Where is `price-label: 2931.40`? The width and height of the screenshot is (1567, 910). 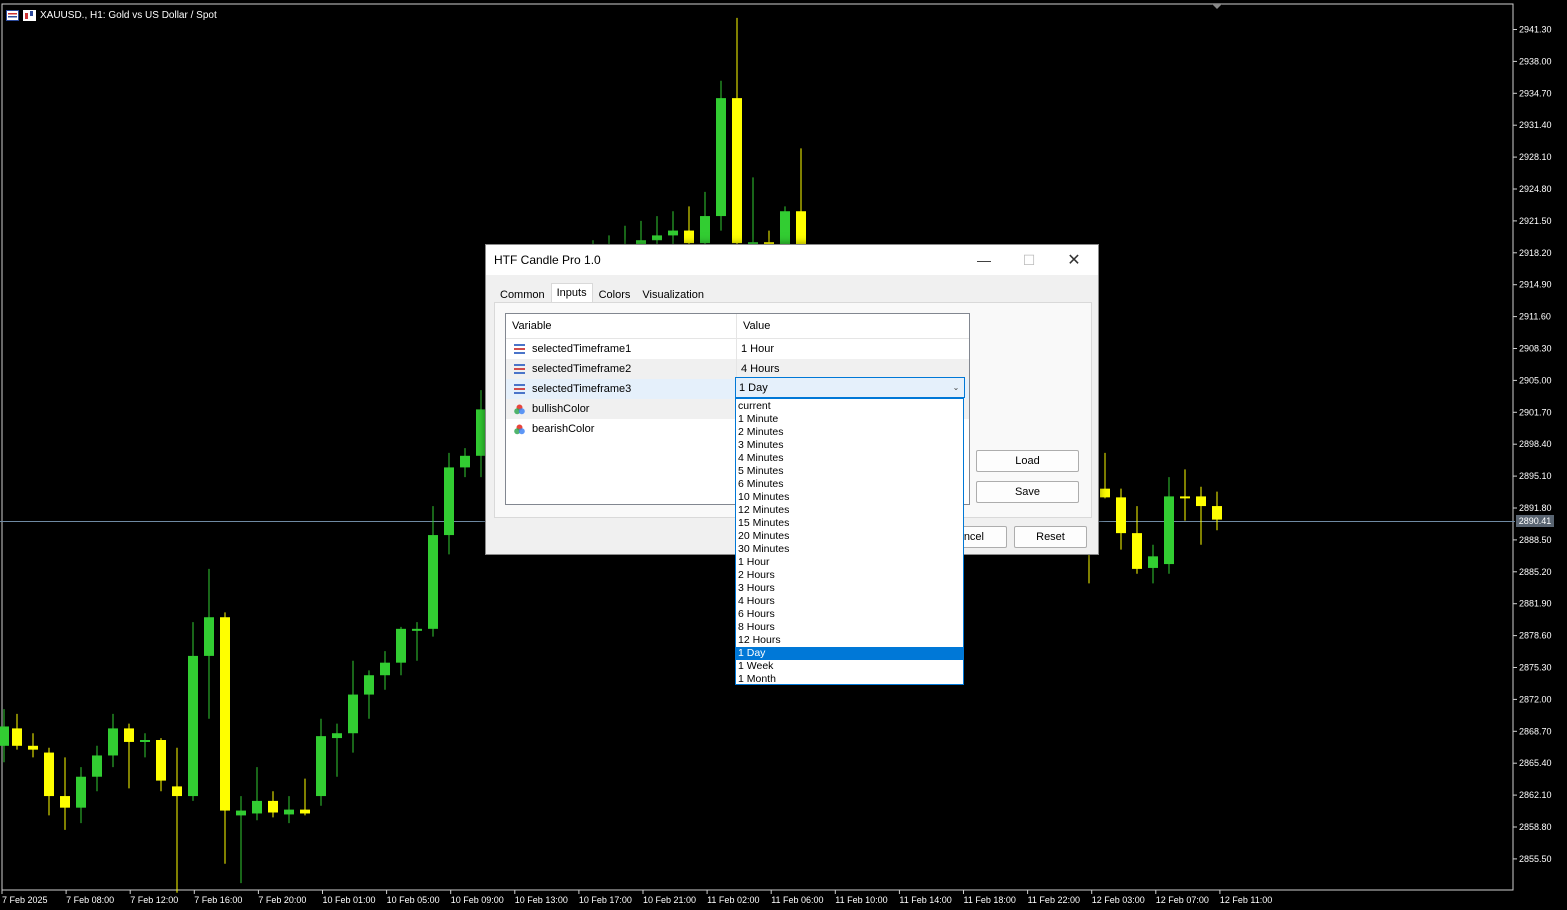 price-label: 2931.40 is located at coordinates (1535, 125).